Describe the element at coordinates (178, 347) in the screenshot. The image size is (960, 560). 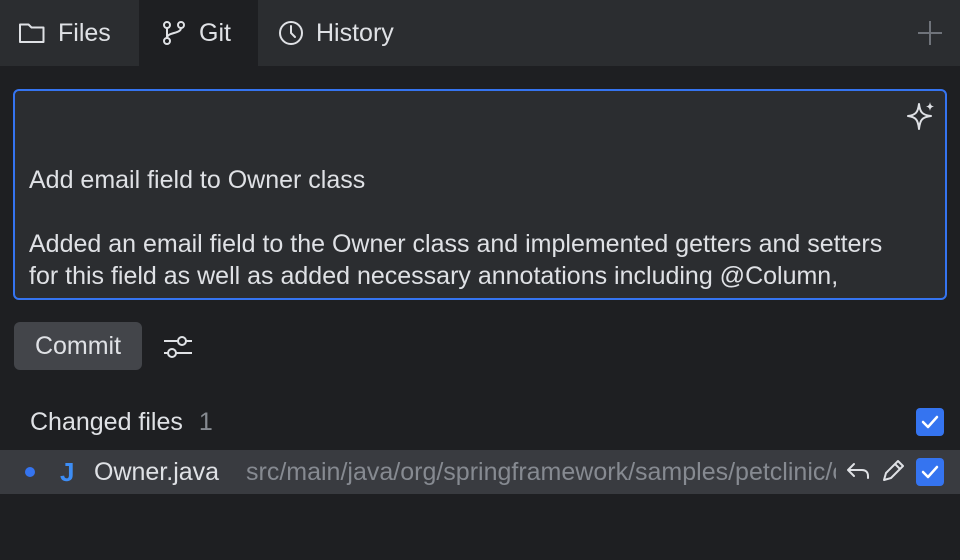
I see `commit-options-icon` at that location.